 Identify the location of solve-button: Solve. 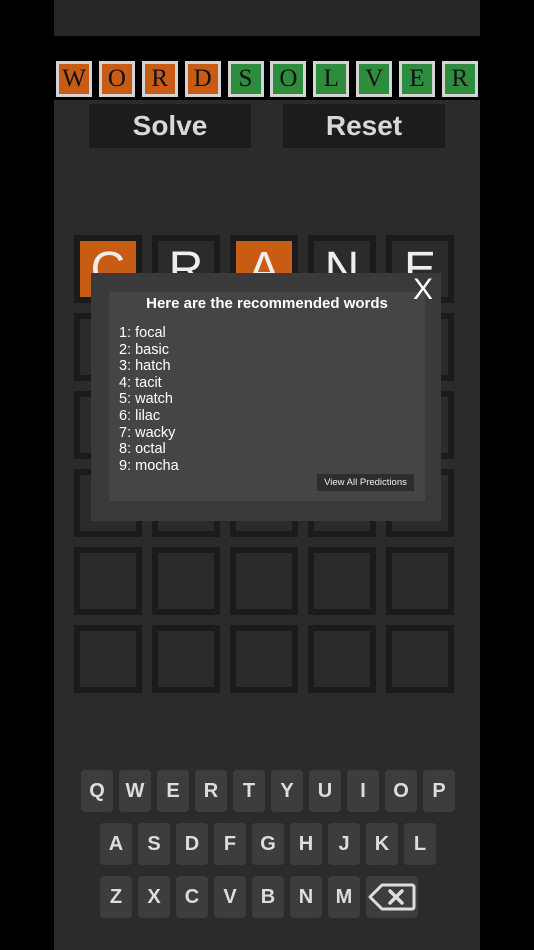
(170, 126).